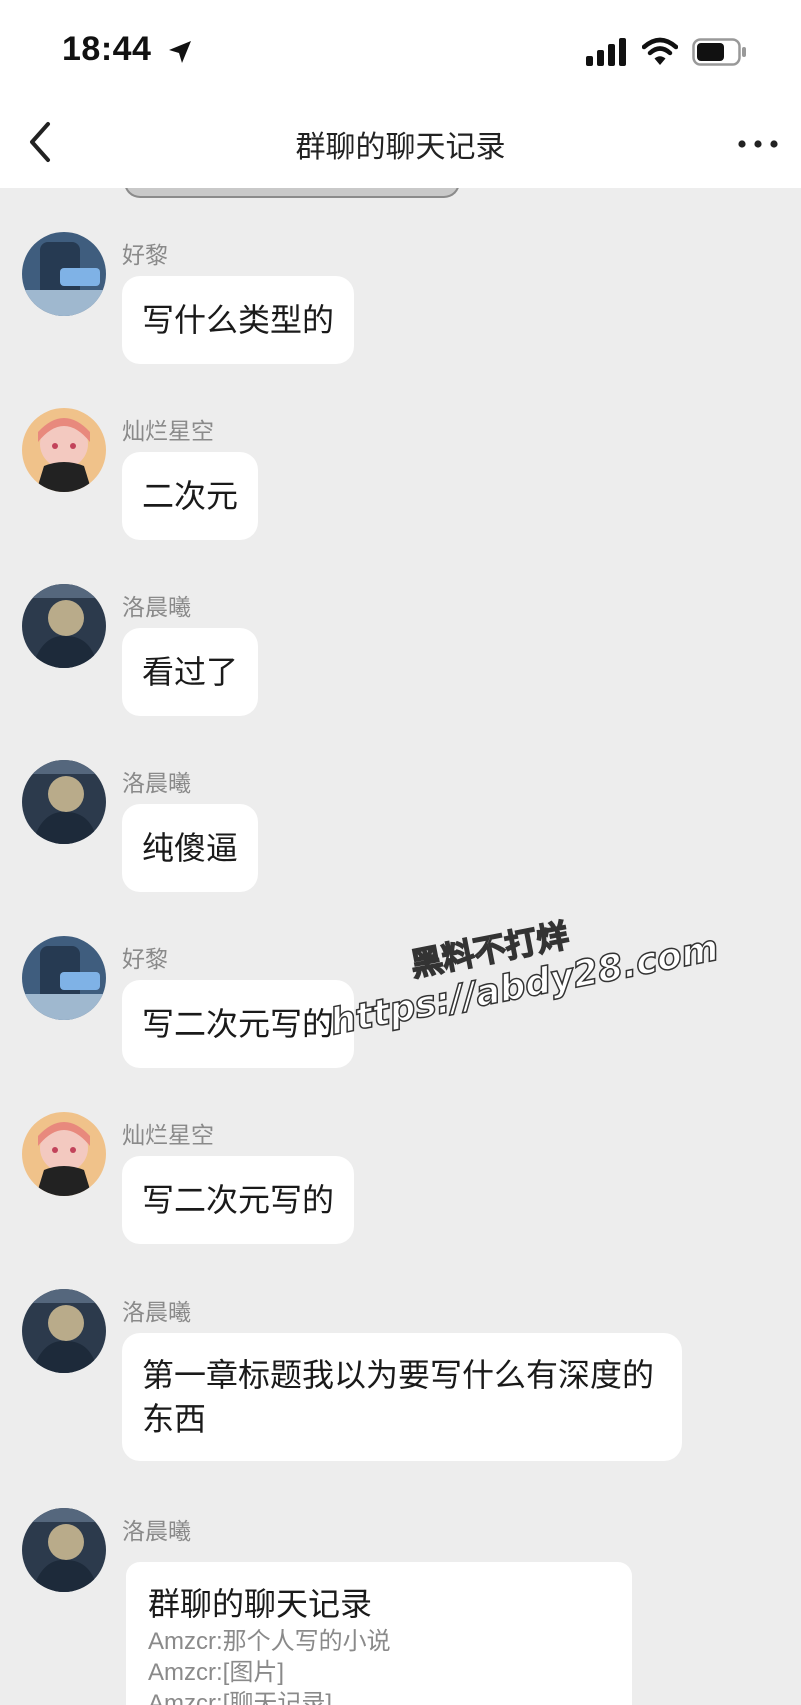 This screenshot has height=1705, width=801. Describe the element at coordinates (216, 1672) in the screenshot. I see `chat-record-line: Amzcr:[图片]` at that location.